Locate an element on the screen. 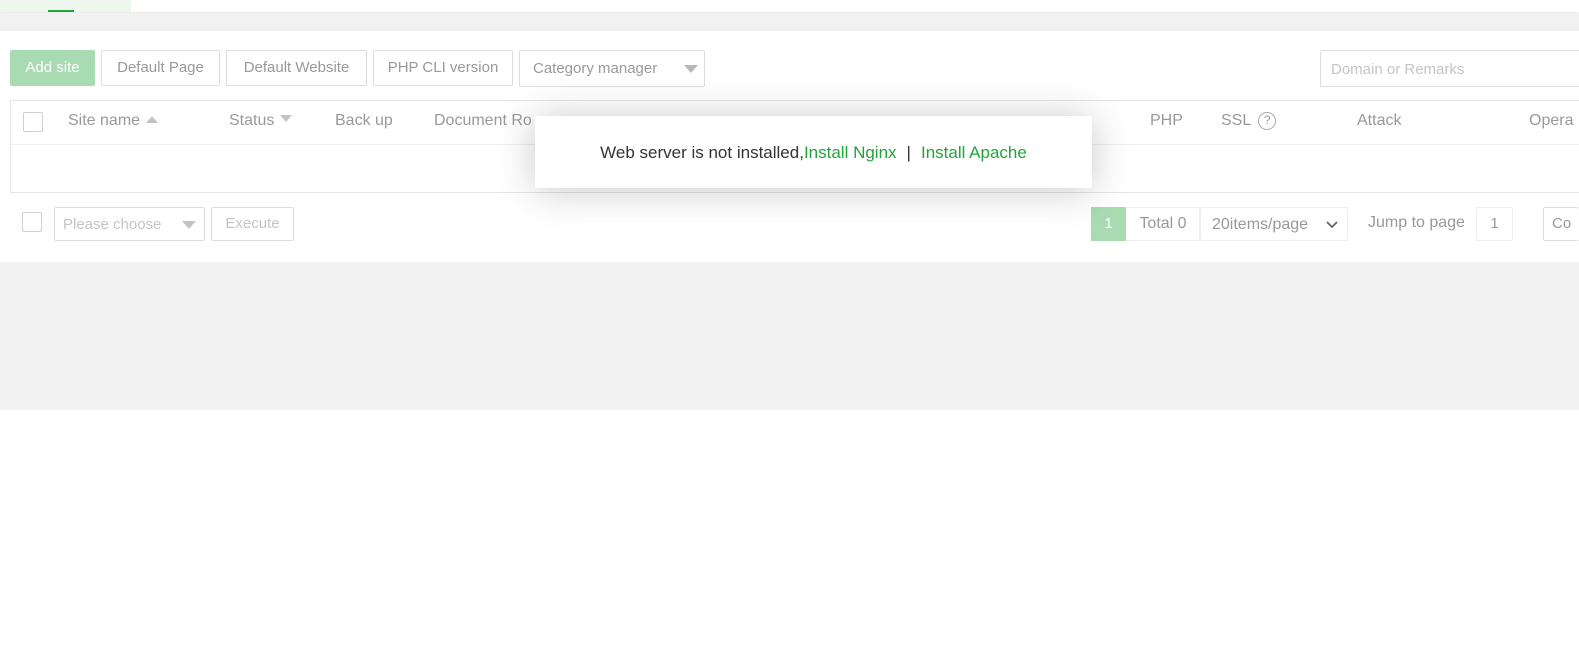  alert-text: Web server is not installed, is located at coordinates (702, 152).